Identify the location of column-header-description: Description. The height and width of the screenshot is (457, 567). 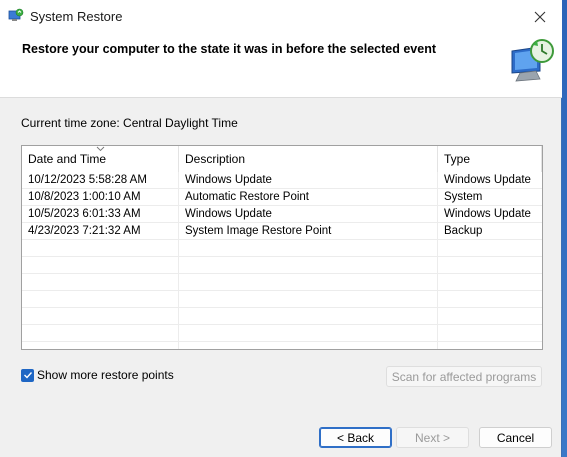
(308, 159).